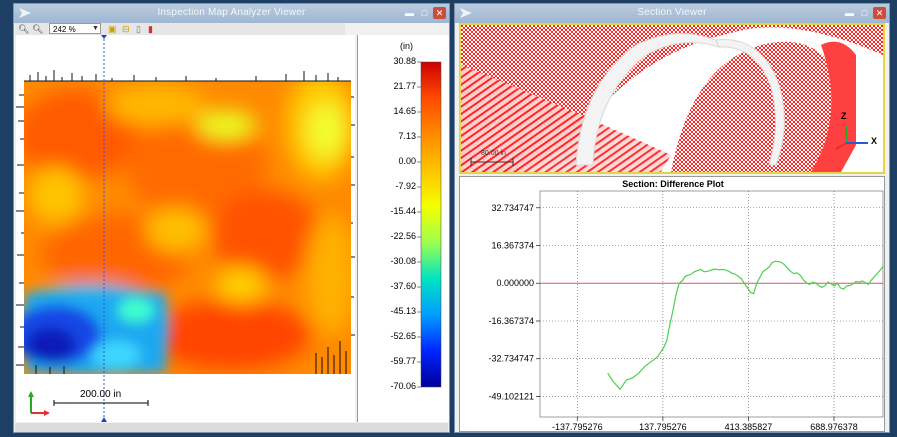 The image size is (897, 437). I want to click on y-tick-label: 32.734747, so click(512, 208).